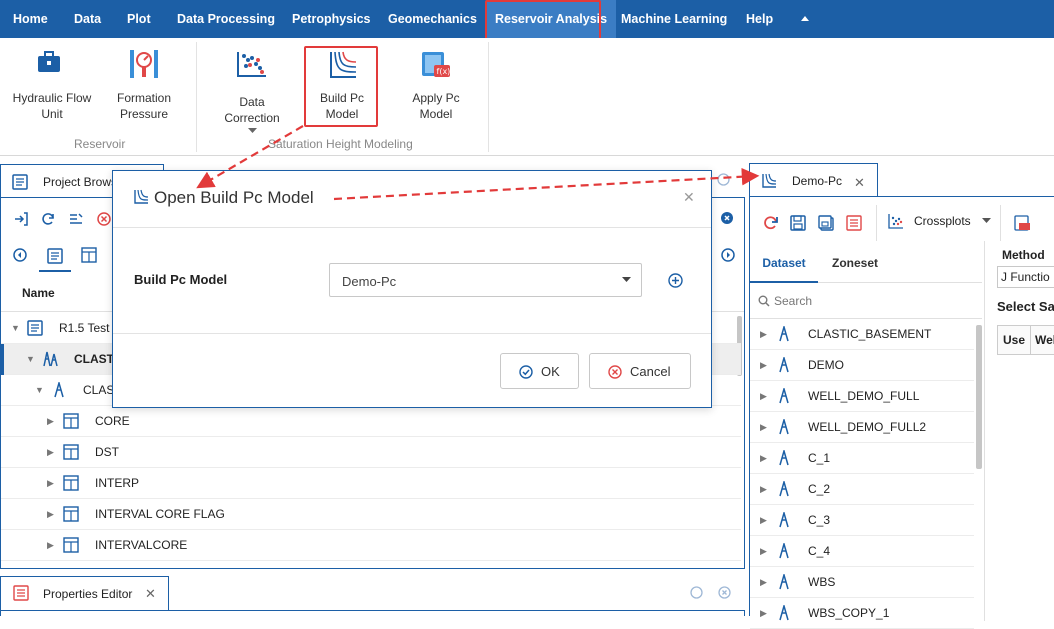  Describe the element at coordinates (798, 223) in the screenshot. I see `save-icon` at that location.